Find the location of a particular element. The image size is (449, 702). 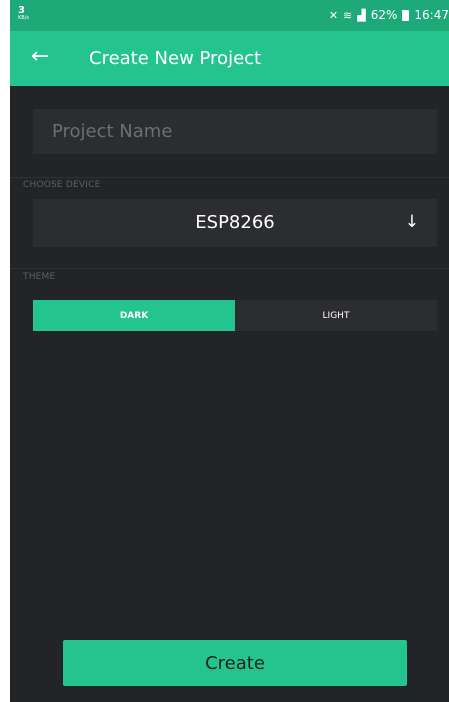

theme-toggle: DARK LIGHT is located at coordinates (235, 315).